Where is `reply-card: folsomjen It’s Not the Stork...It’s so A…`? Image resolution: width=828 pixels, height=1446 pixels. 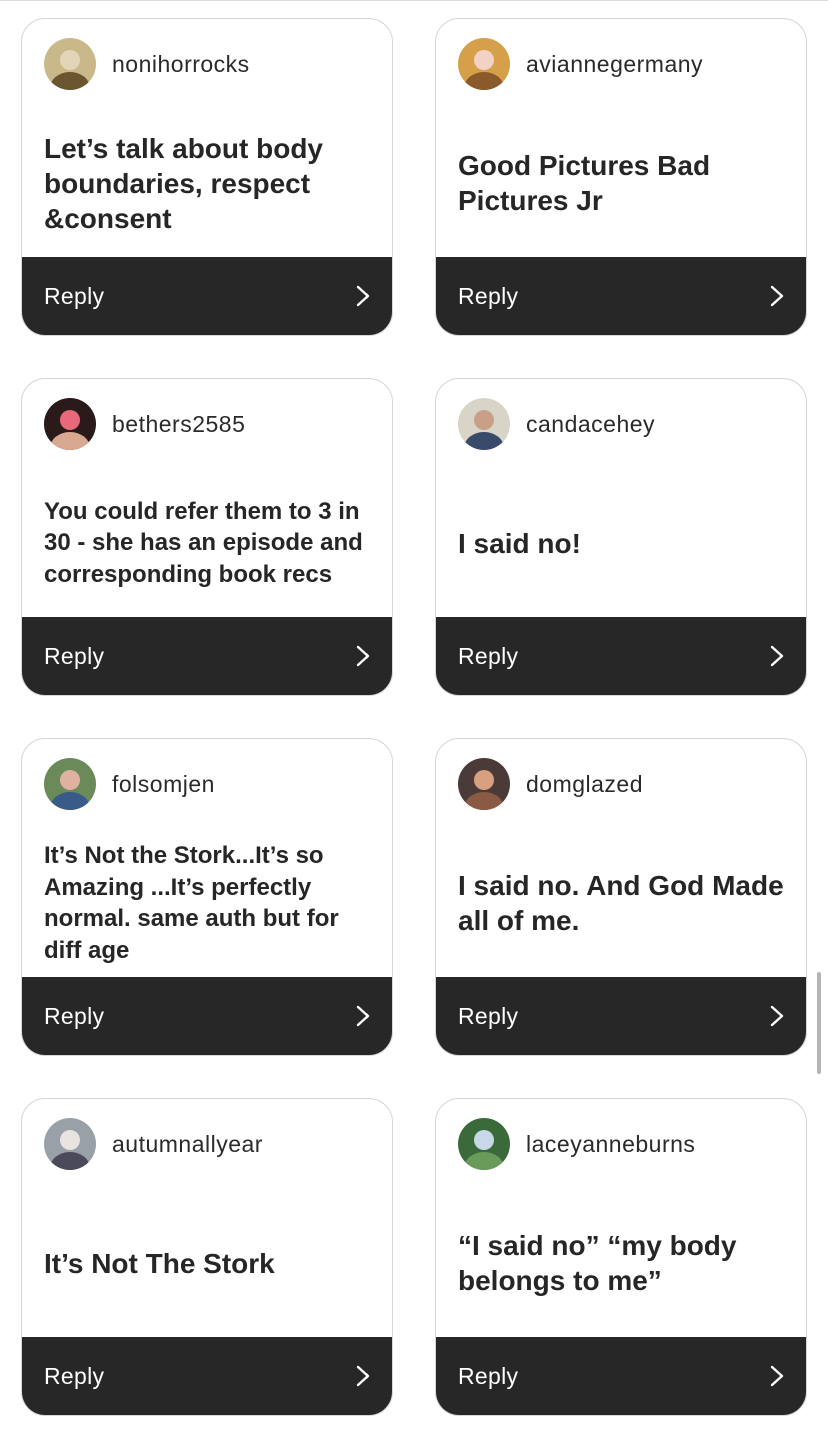 reply-card: folsomjen It’s Not the Stork...It’s so A… is located at coordinates (207, 897).